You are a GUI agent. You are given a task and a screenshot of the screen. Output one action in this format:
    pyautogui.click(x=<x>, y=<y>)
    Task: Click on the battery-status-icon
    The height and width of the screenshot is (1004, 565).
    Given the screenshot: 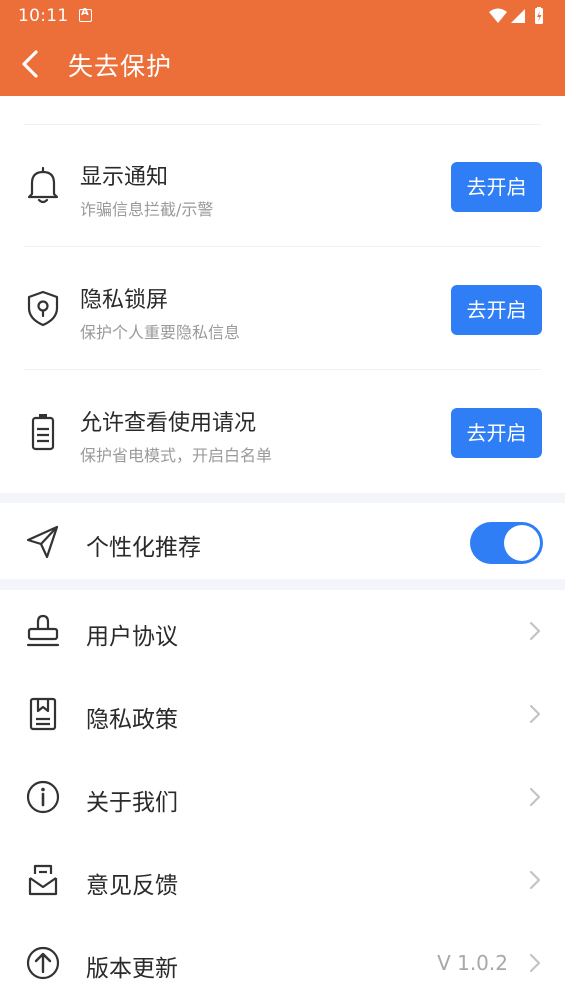 What is the action you would take?
    pyautogui.click(x=539, y=15)
    